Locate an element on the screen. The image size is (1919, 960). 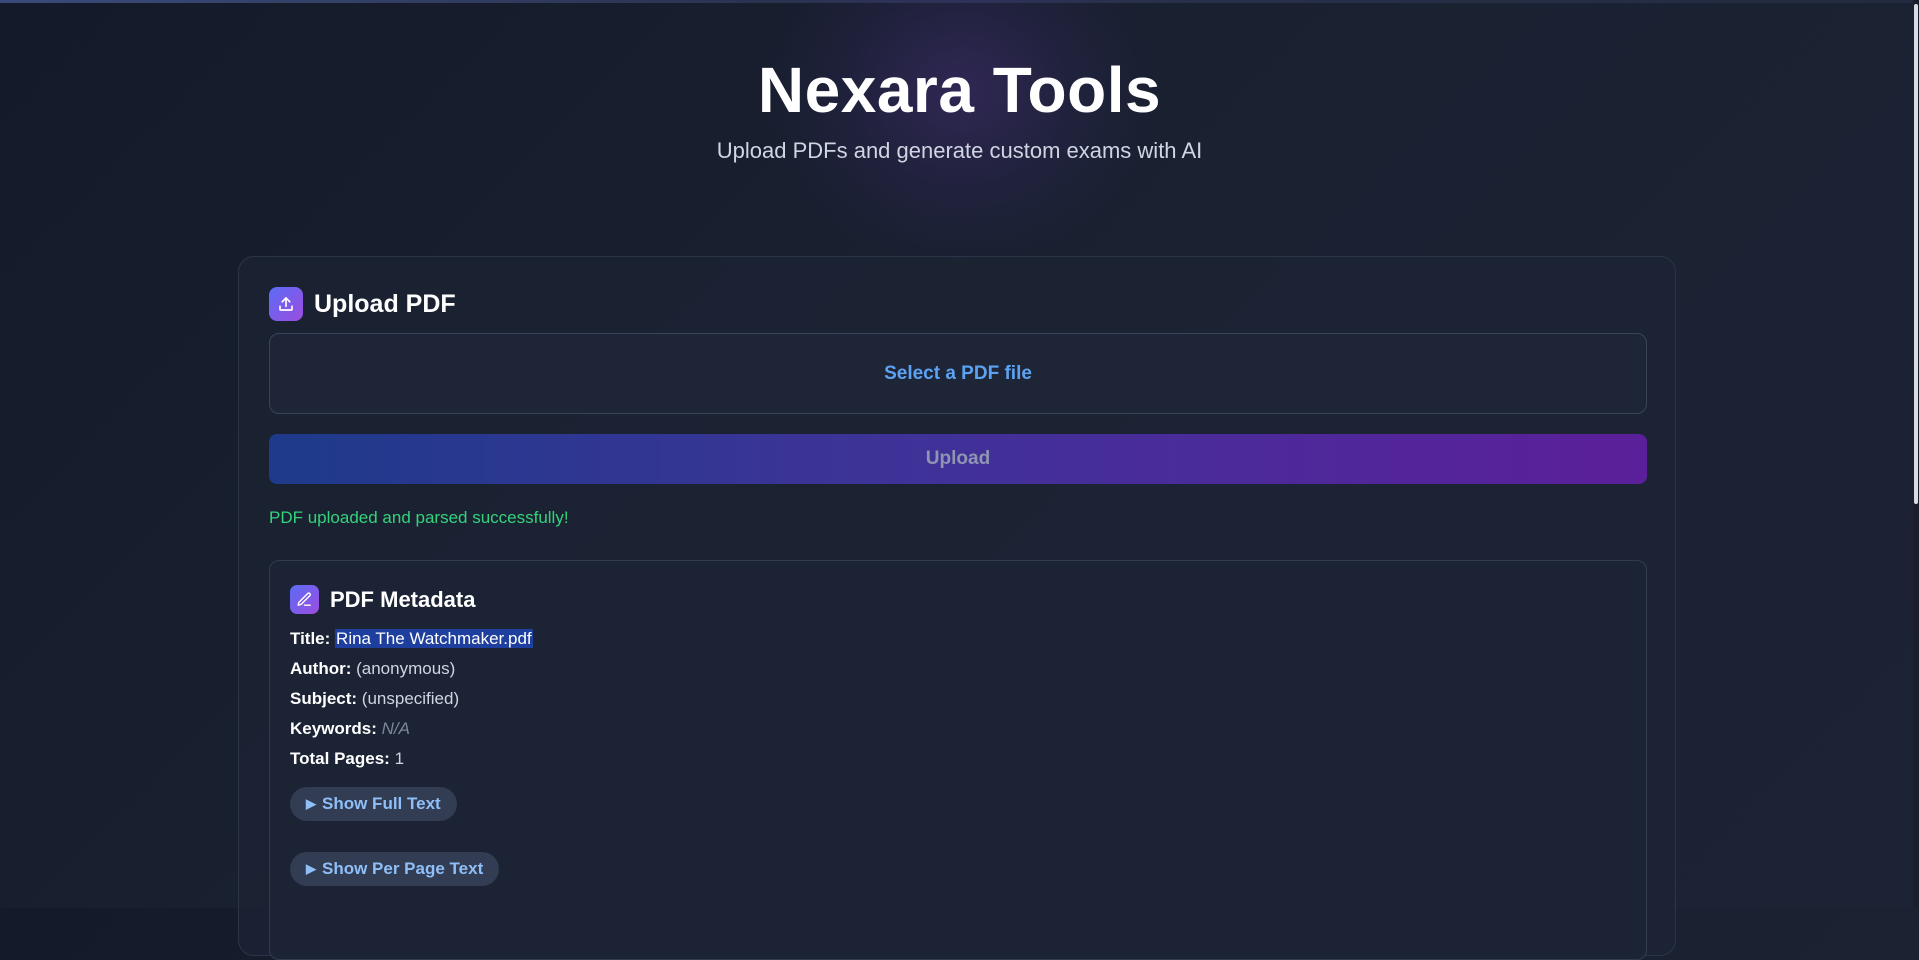
subject-value: (unspecified) is located at coordinates (410, 698).